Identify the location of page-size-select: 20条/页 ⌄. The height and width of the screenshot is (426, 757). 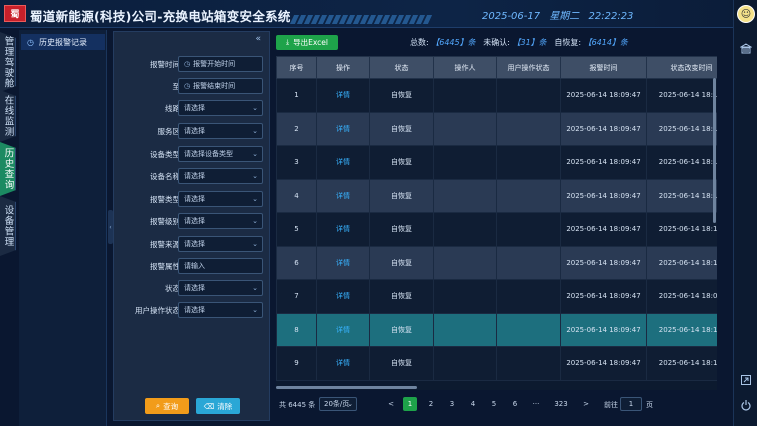
(338, 404).